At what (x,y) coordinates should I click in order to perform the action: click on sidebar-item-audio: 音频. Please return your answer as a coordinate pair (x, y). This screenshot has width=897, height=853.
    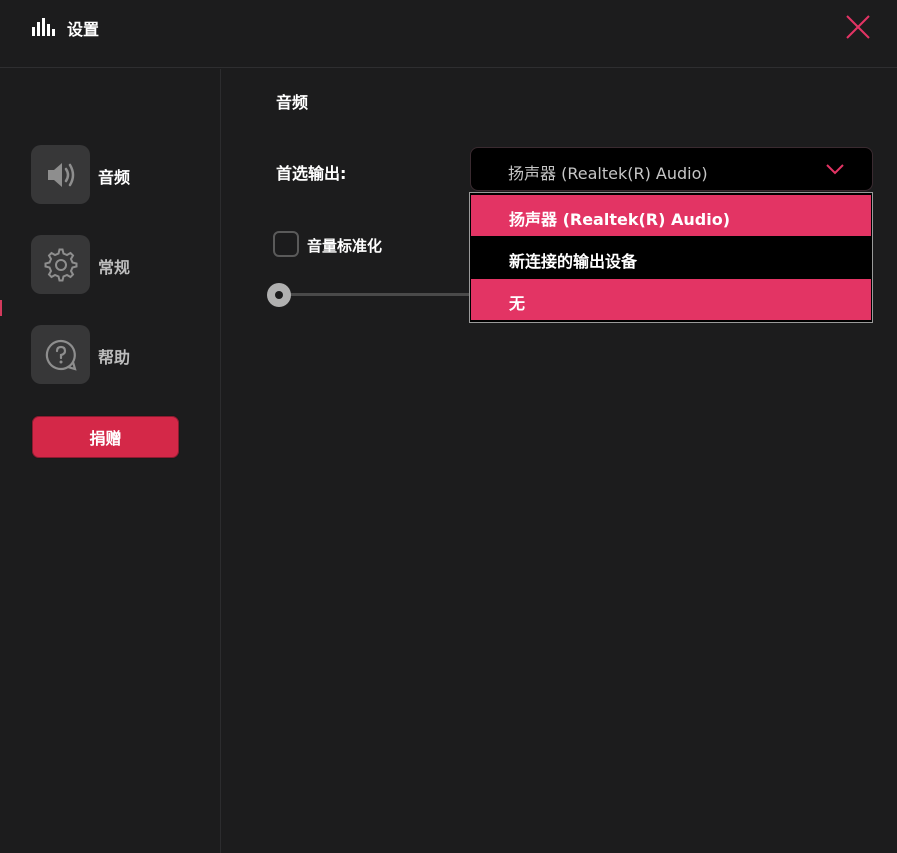
    Looking at the image, I should click on (123, 175).